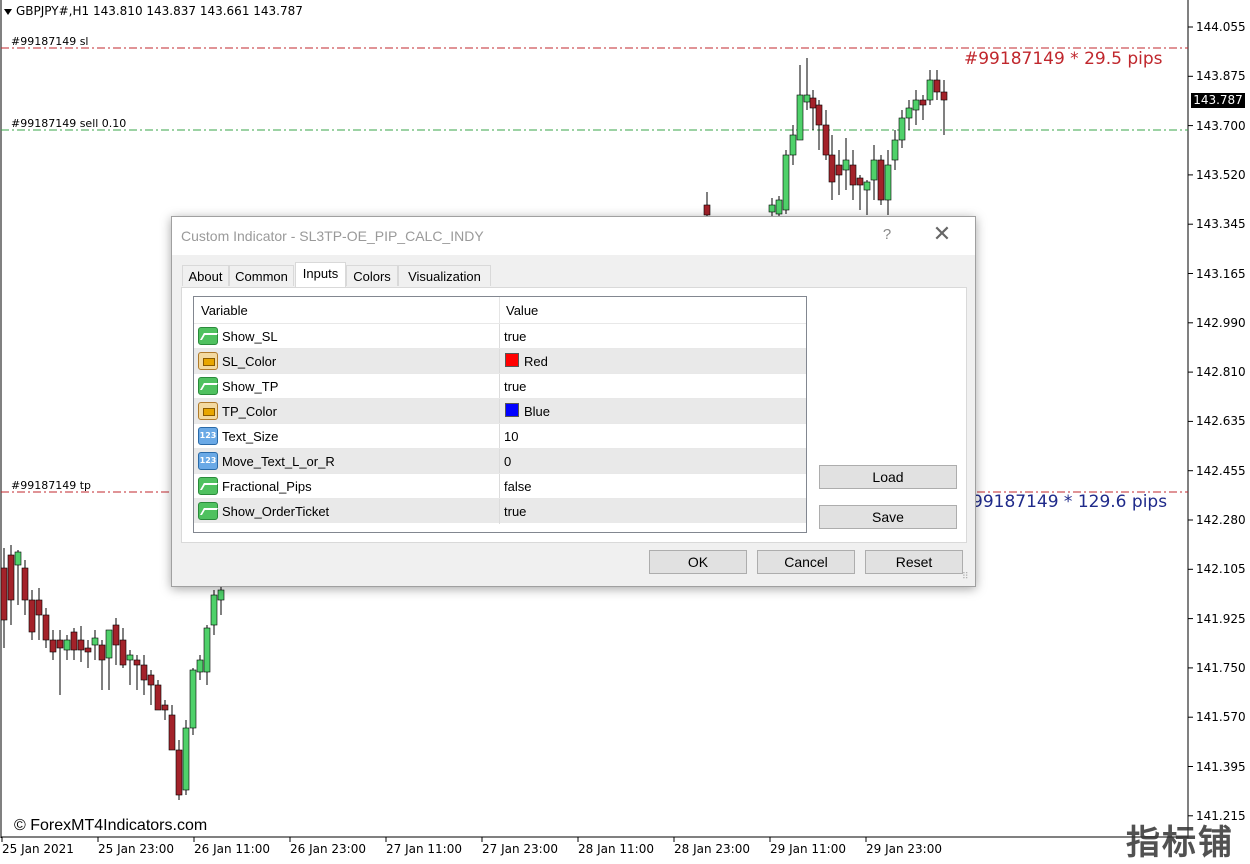  Describe the element at coordinates (276, 511) in the screenshot. I see `variable-name: Show_OrderTicket` at that location.